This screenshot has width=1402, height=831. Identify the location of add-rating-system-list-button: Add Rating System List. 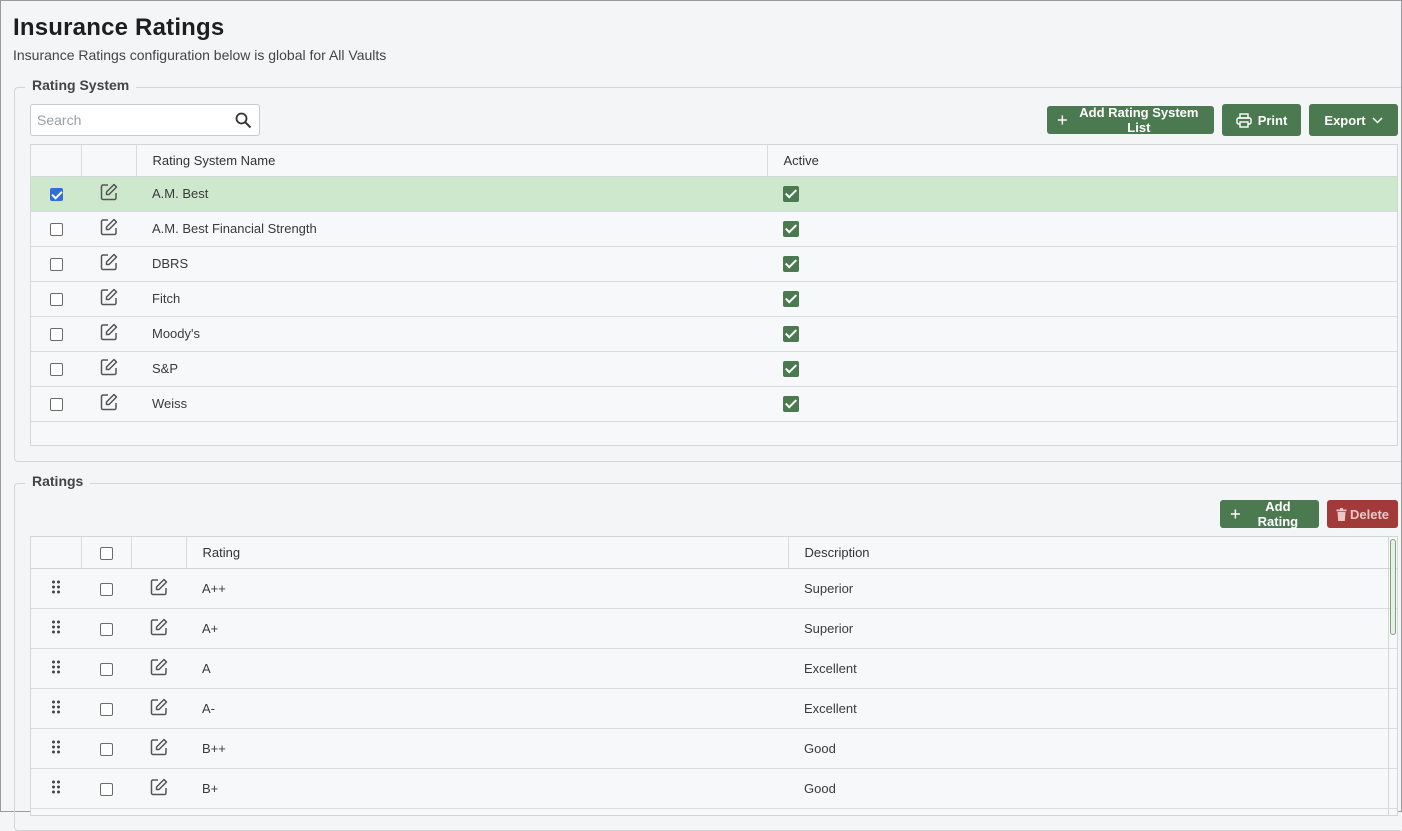
(1130, 120).